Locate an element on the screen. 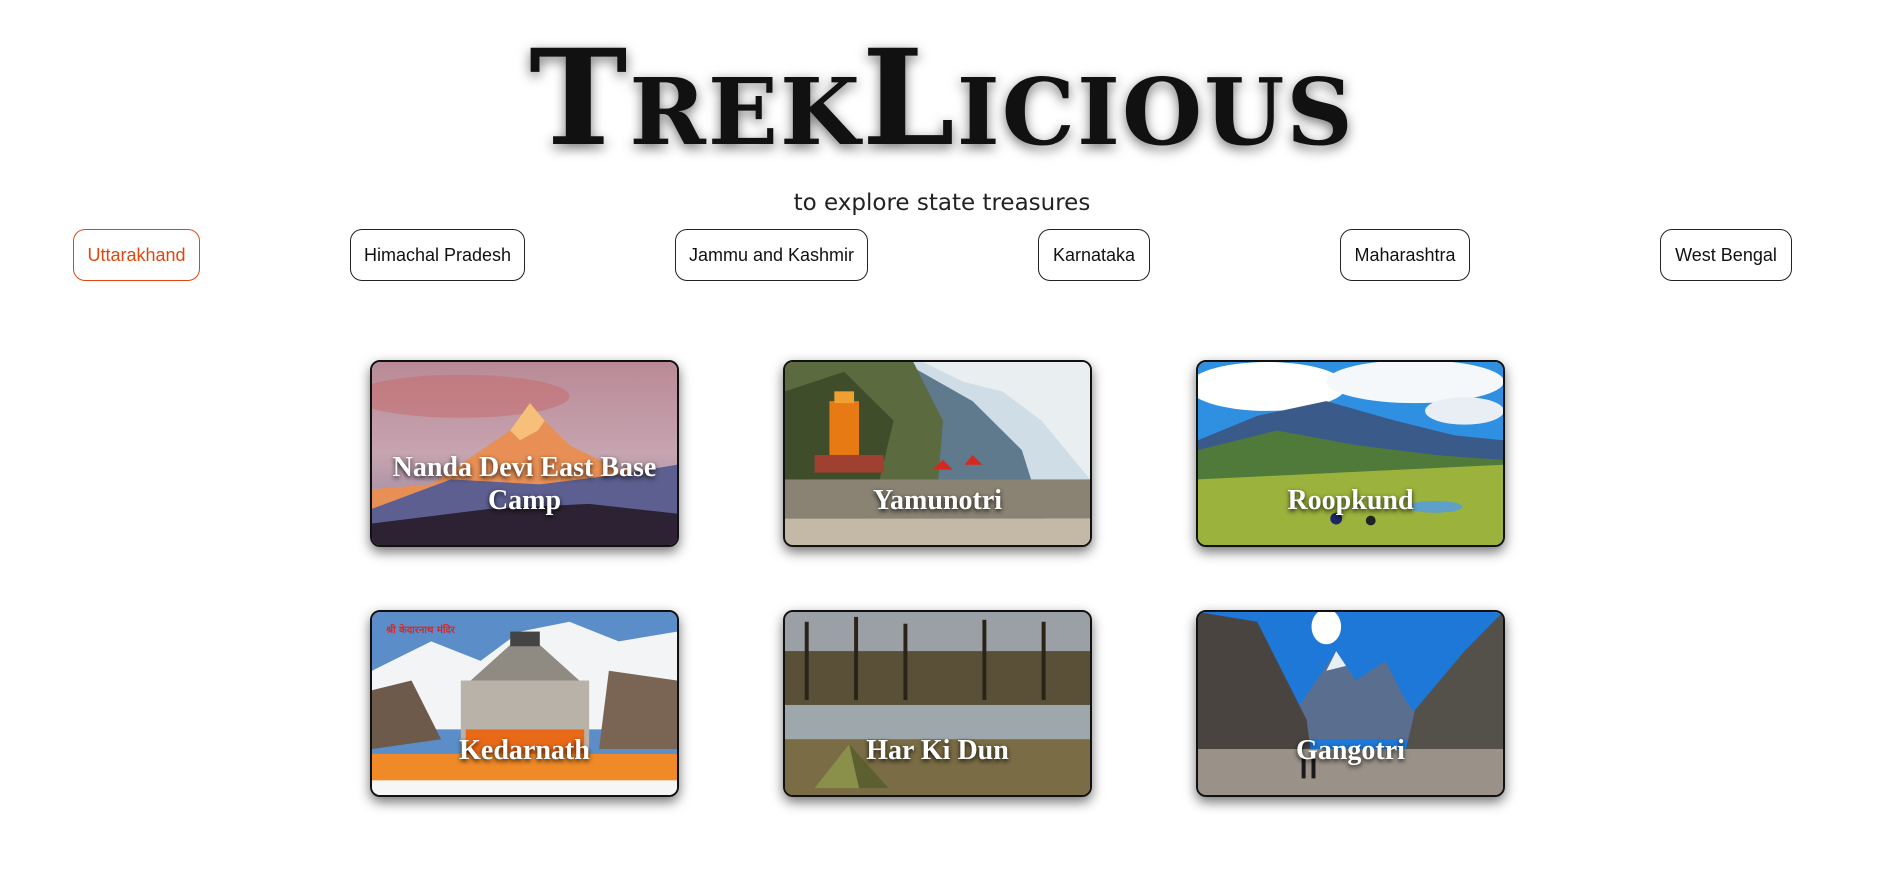 The height and width of the screenshot is (884, 1884). brand-logo: TrekLicious is located at coordinates (942, 98).